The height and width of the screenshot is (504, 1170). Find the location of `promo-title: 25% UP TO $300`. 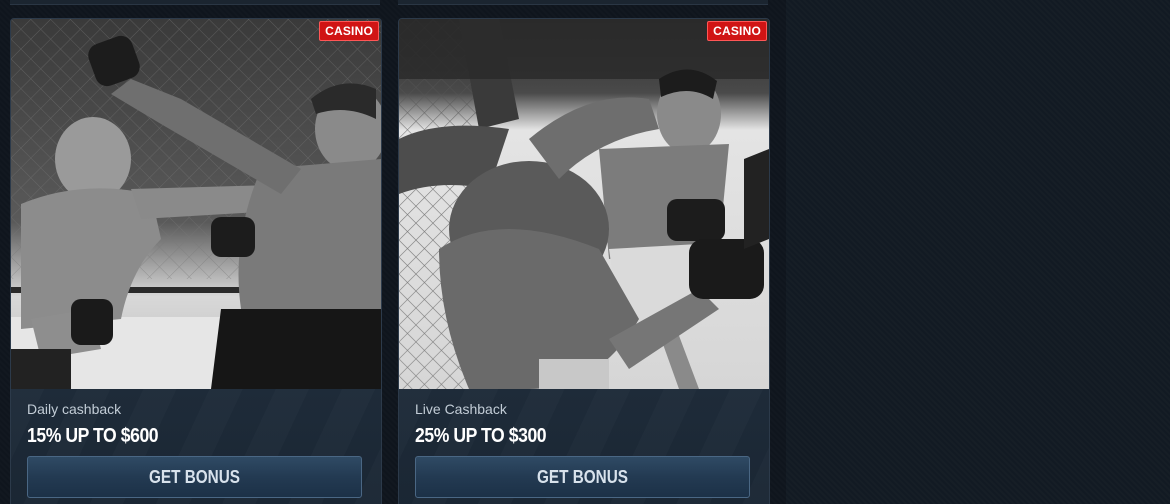

promo-title: 25% UP TO $300 is located at coordinates (481, 436).